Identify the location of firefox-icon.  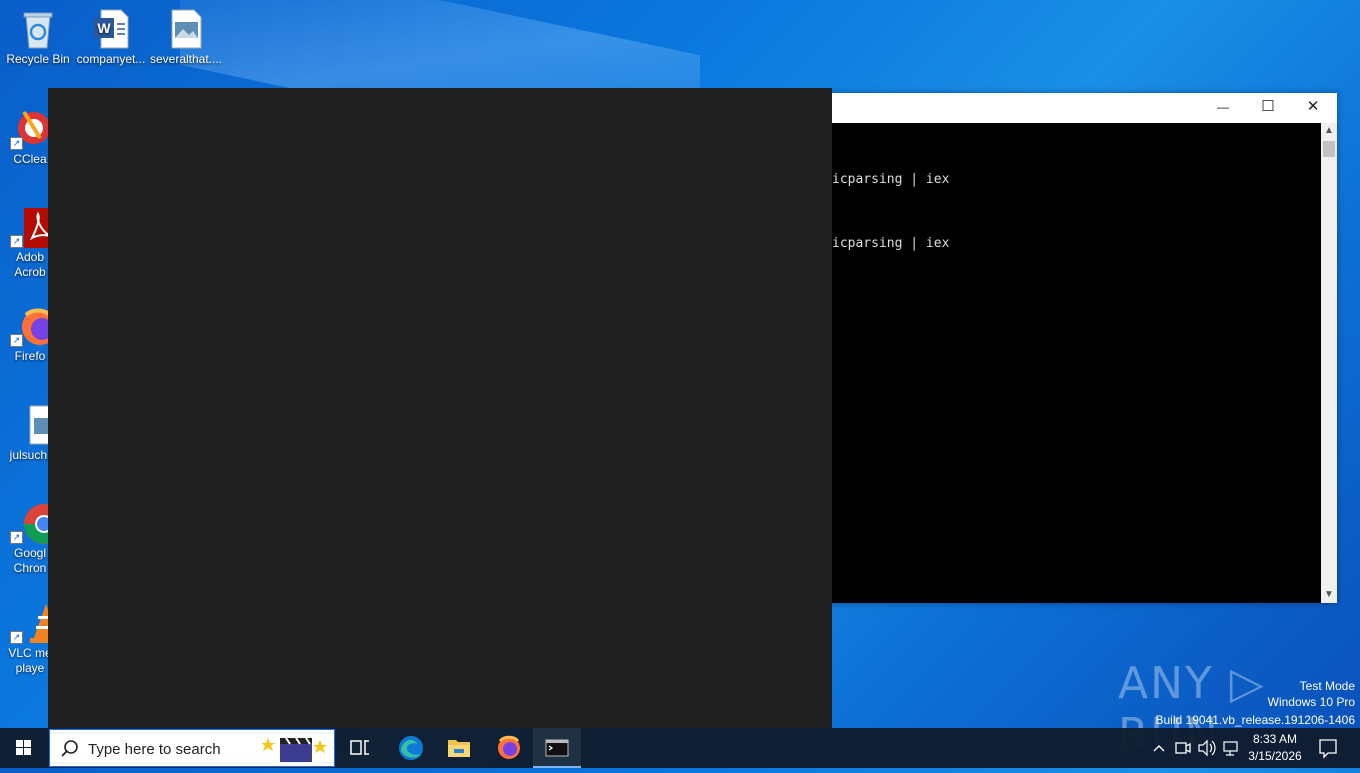
(509, 747).